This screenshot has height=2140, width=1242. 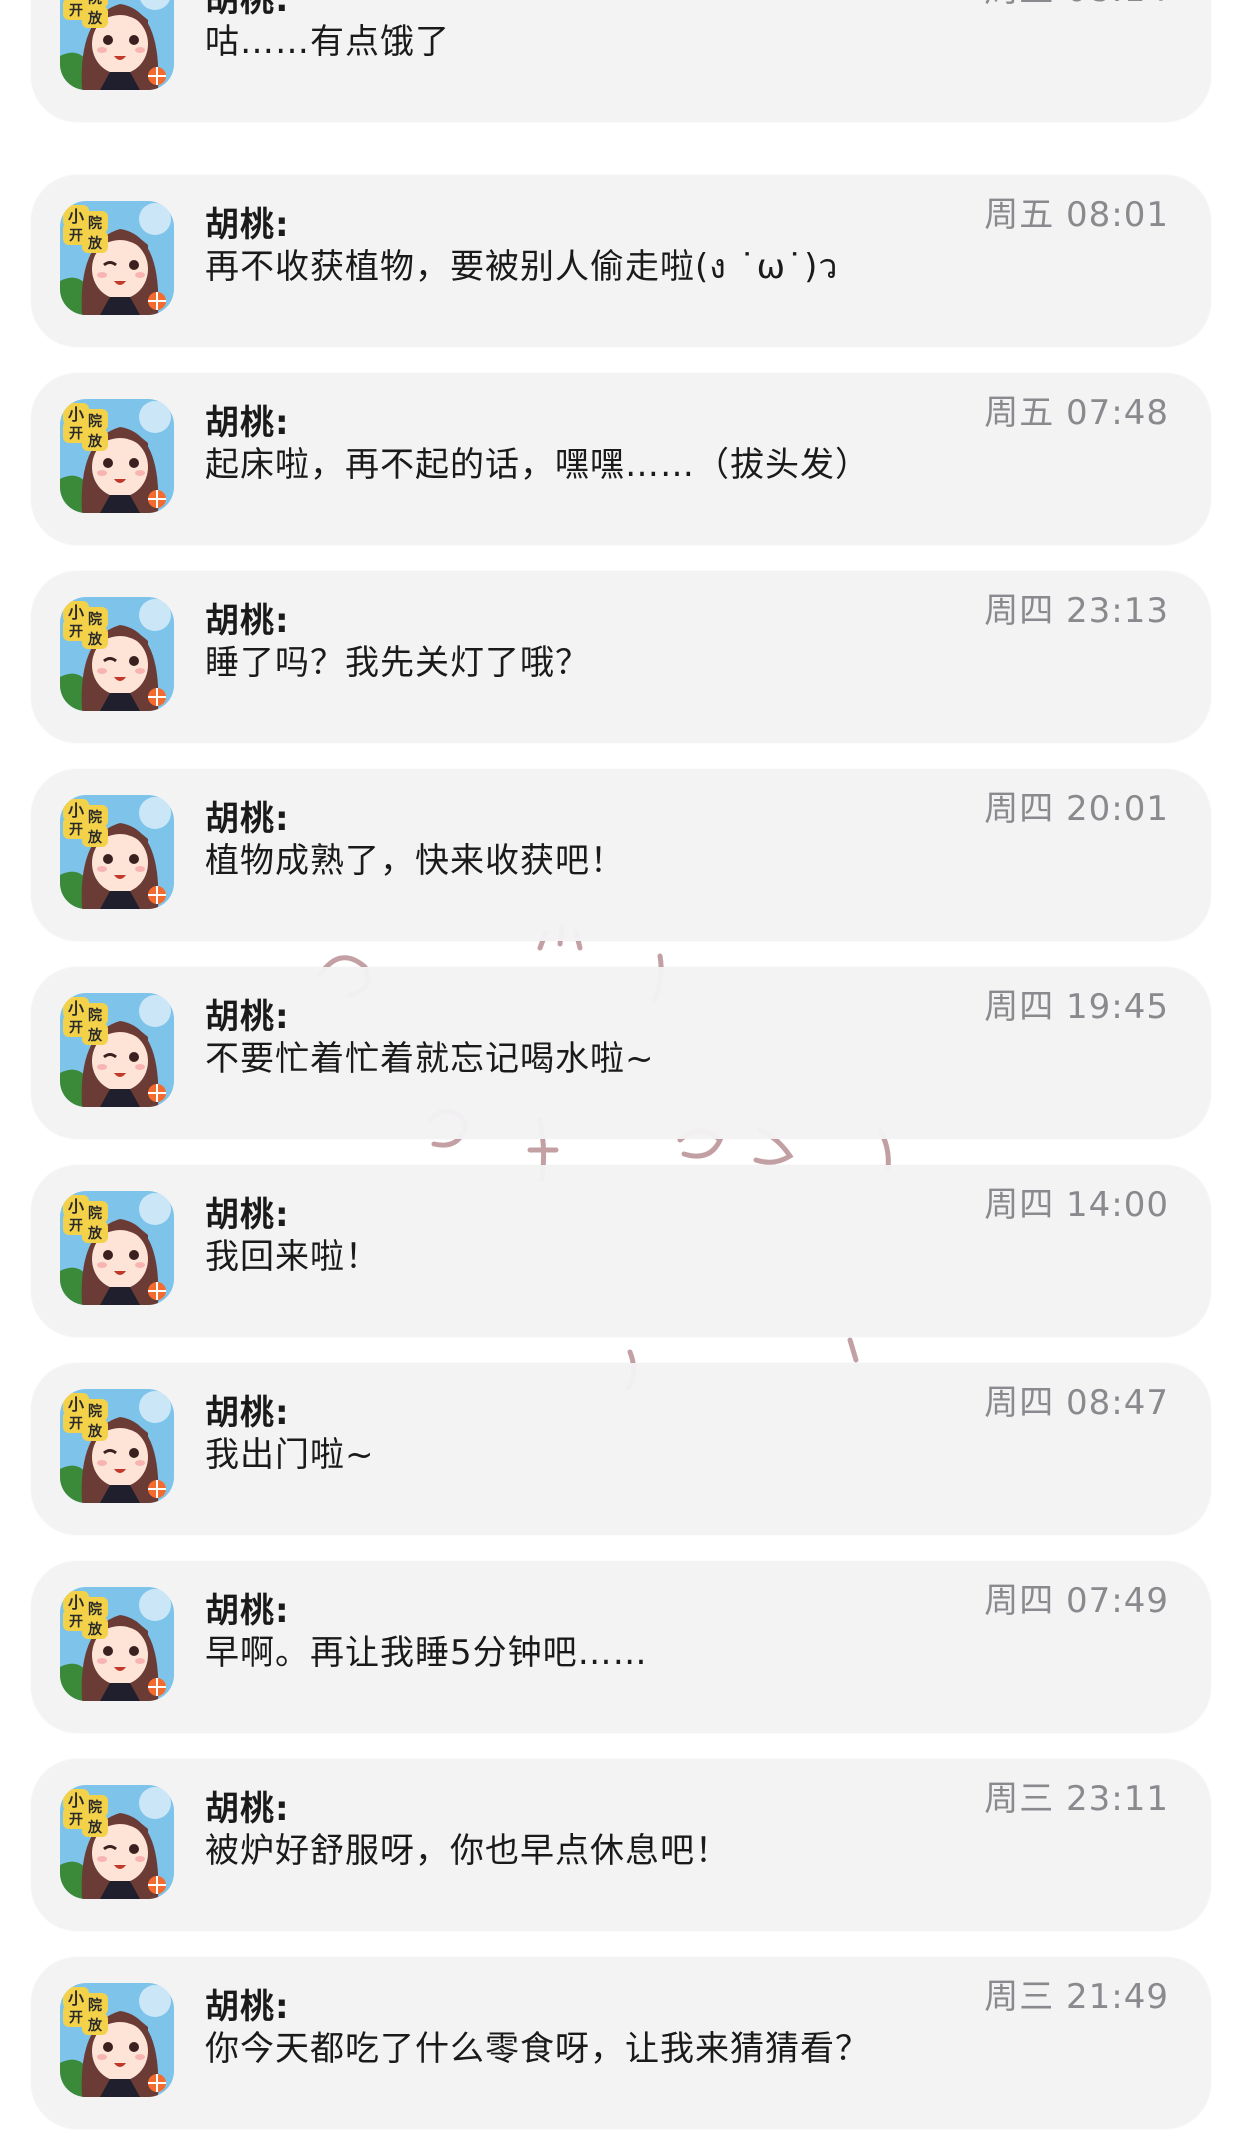 What do you see at coordinates (1076, 1403) in the screenshot?
I see `notification-time: 周四 08:47` at bounding box center [1076, 1403].